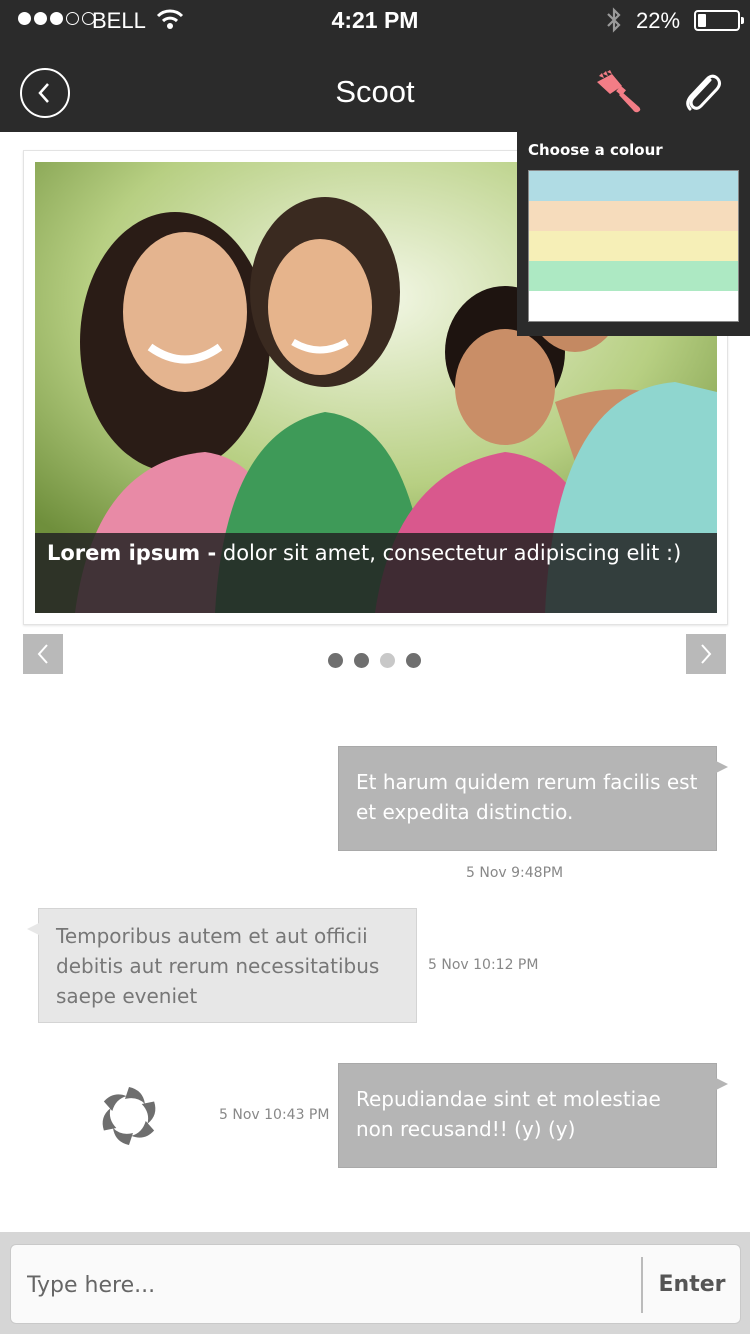 Image resolution: width=750 pixels, height=1334 pixels. Describe the element at coordinates (702, 20) in the screenshot. I see `battery-level-fill` at that location.